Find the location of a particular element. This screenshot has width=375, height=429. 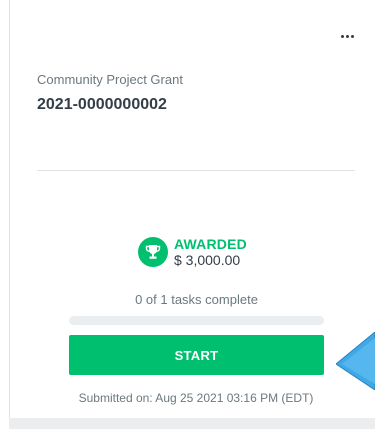

divider is located at coordinates (196, 170).